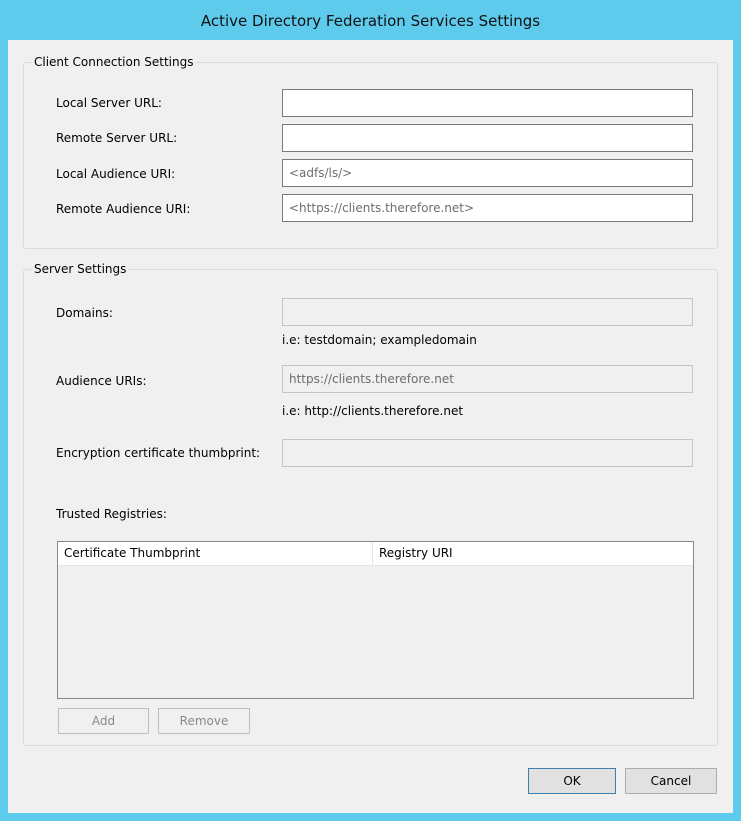 The height and width of the screenshot is (821, 741). What do you see at coordinates (487, 379) in the screenshot?
I see `audience-uris-input: https://clients.therefore.net` at bounding box center [487, 379].